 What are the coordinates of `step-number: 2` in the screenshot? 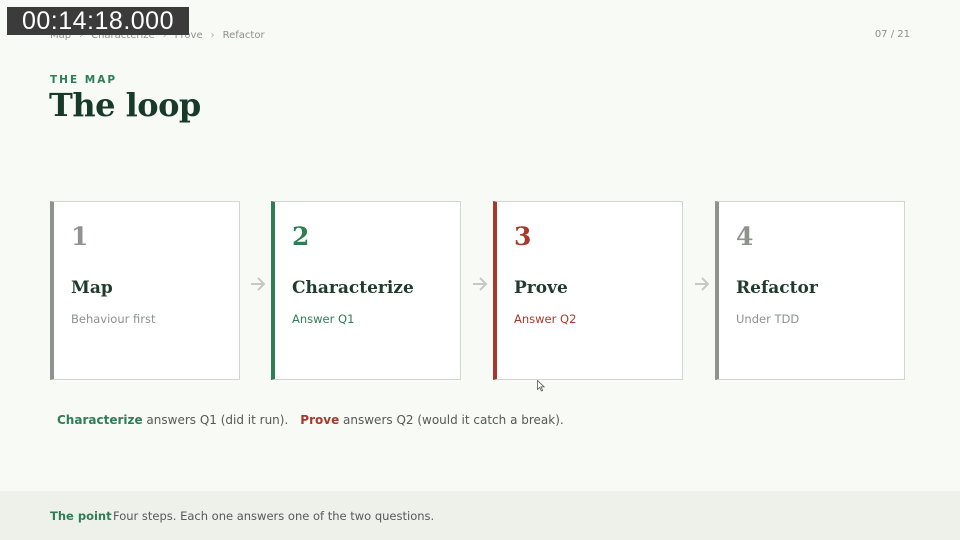 It's located at (301, 236).